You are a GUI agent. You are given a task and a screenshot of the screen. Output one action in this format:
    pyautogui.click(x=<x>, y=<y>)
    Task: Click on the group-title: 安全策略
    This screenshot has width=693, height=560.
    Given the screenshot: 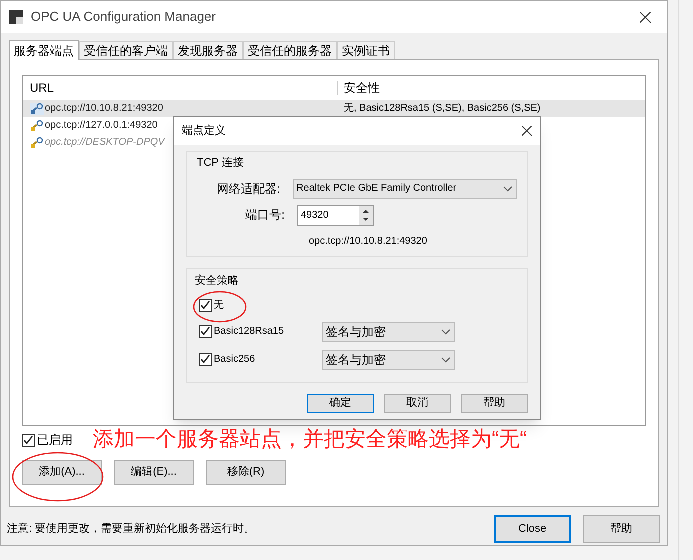 What is the action you would take?
    pyautogui.click(x=217, y=281)
    